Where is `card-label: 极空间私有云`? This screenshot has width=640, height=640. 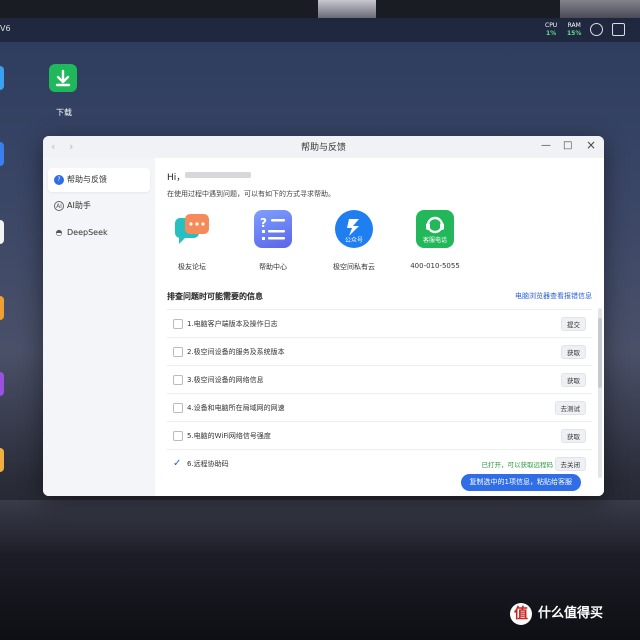 card-label: 极空间私有云 is located at coordinates (354, 267).